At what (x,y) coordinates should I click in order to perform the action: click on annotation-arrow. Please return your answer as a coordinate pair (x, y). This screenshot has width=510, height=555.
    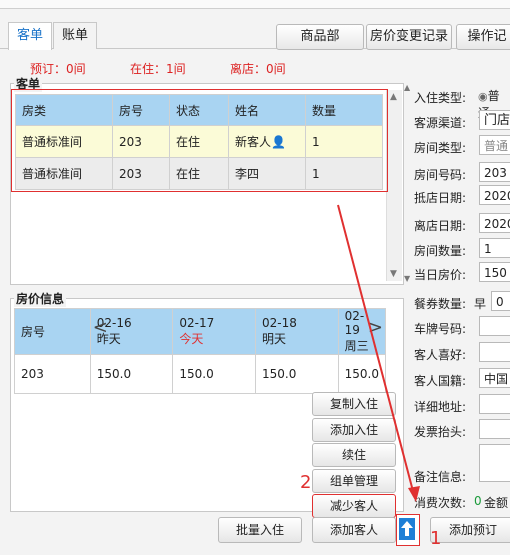
    Looking at the image, I should click on (378, 353).